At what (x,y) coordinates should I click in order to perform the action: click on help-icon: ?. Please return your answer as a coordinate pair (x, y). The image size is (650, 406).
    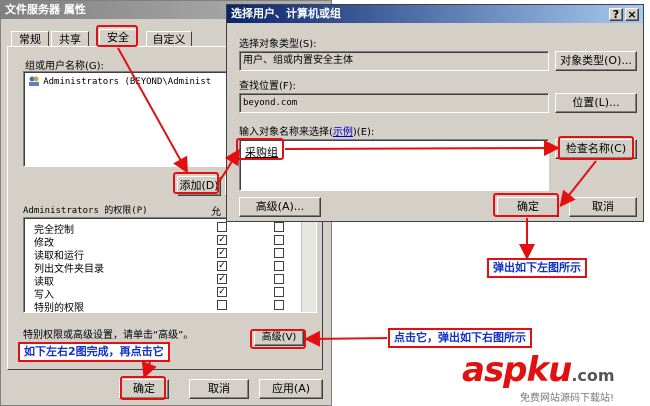
    Looking at the image, I should click on (616, 14).